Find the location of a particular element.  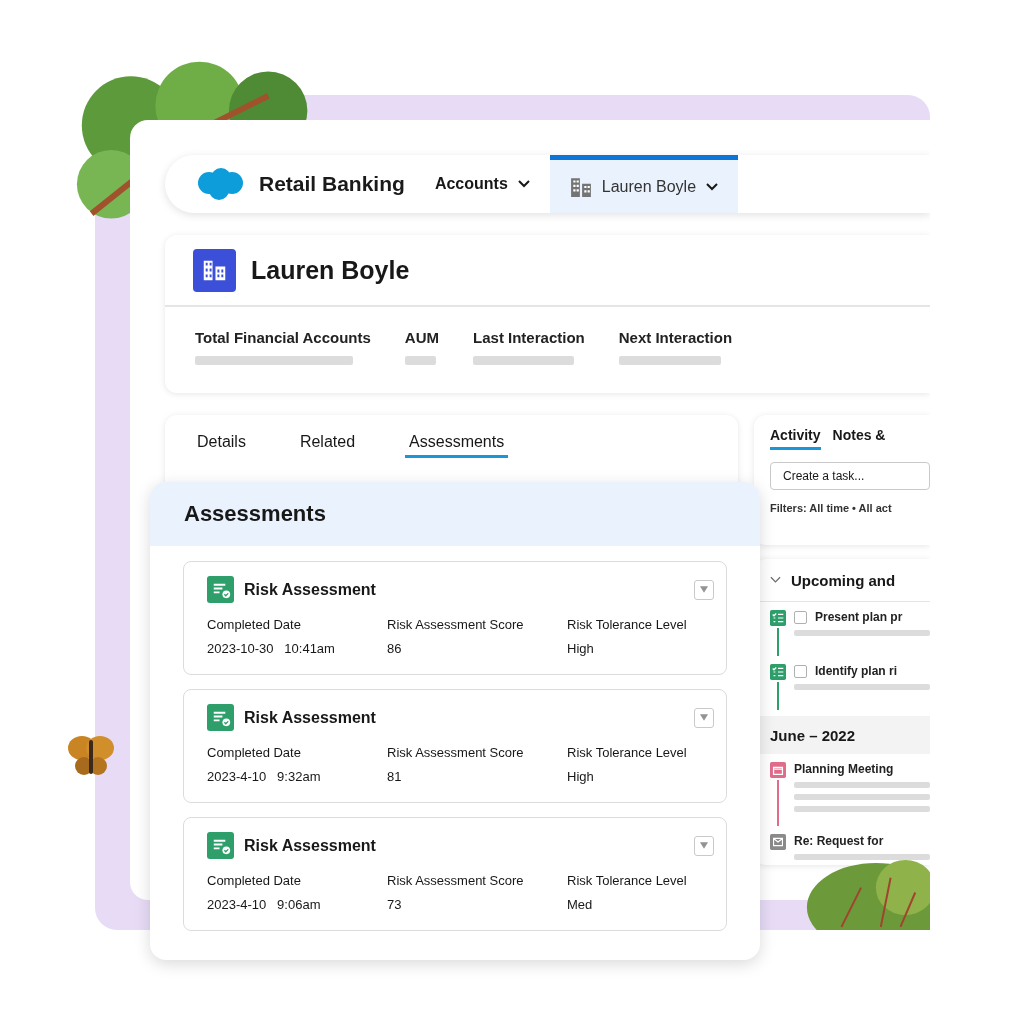

cloud-logo-icon is located at coordinates (220, 184).